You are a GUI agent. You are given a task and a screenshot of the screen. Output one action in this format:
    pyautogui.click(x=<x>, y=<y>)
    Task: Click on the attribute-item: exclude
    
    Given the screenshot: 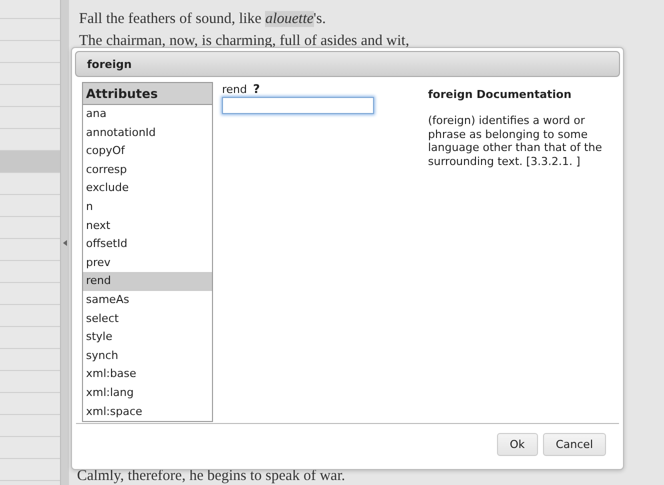 What is the action you would take?
    pyautogui.click(x=147, y=188)
    